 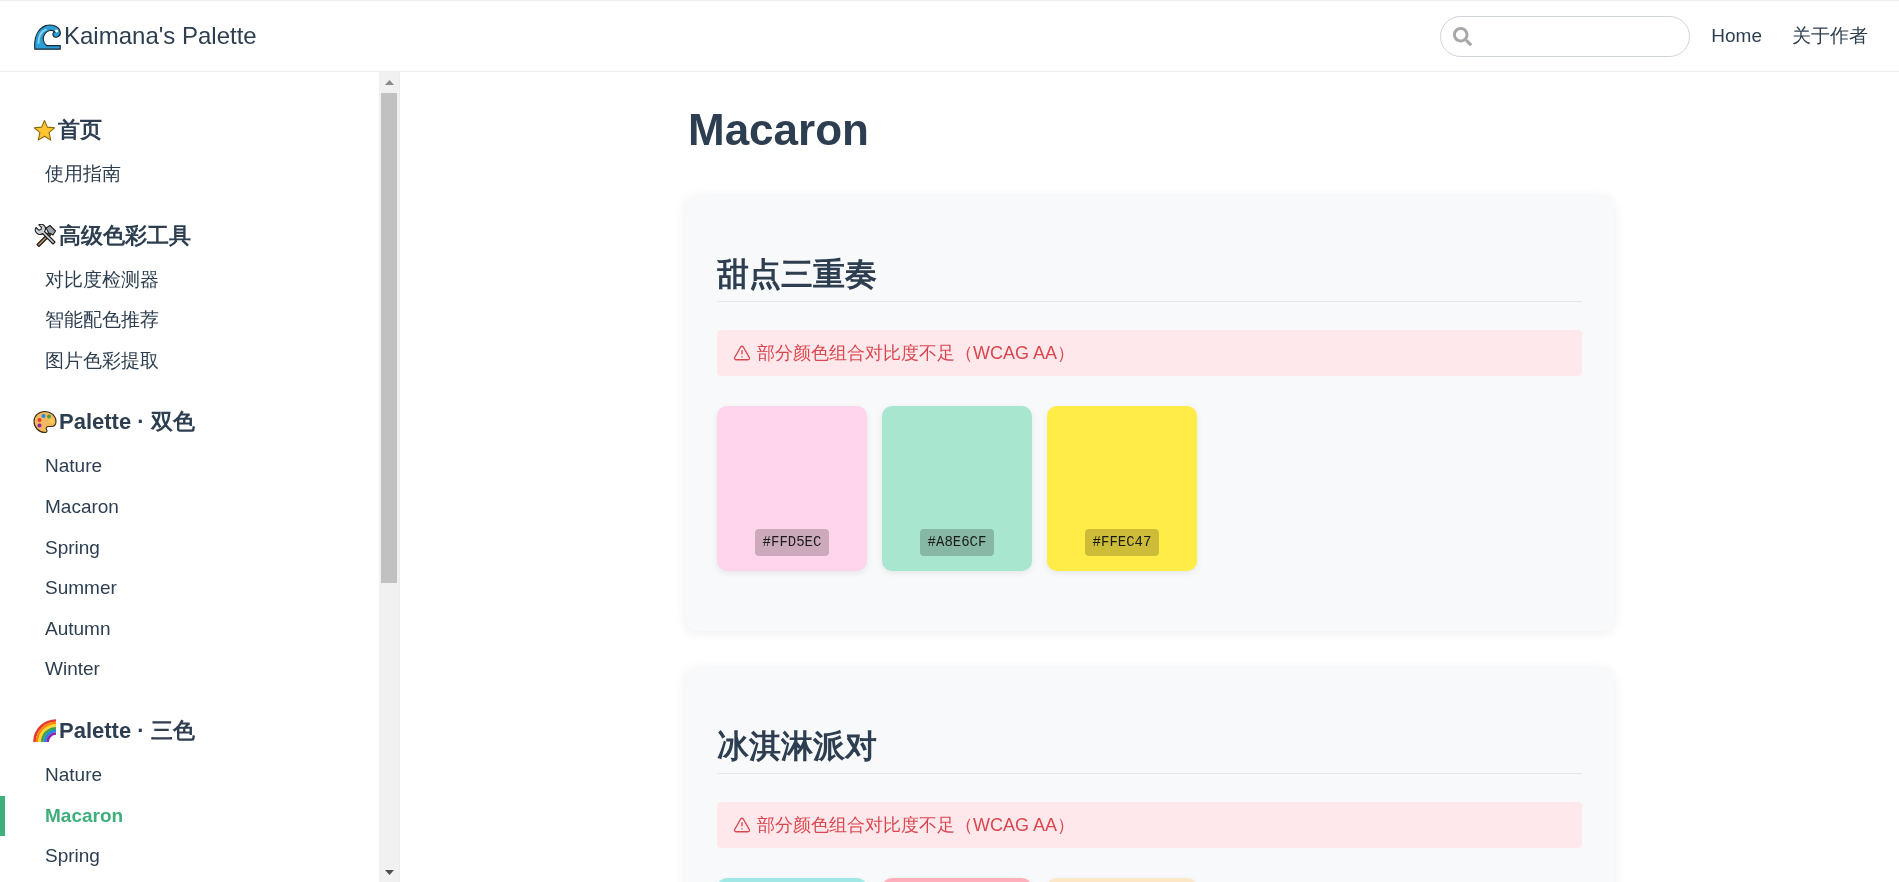 I want to click on palette-title: 冰淇淋派对, so click(x=1149, y=750).